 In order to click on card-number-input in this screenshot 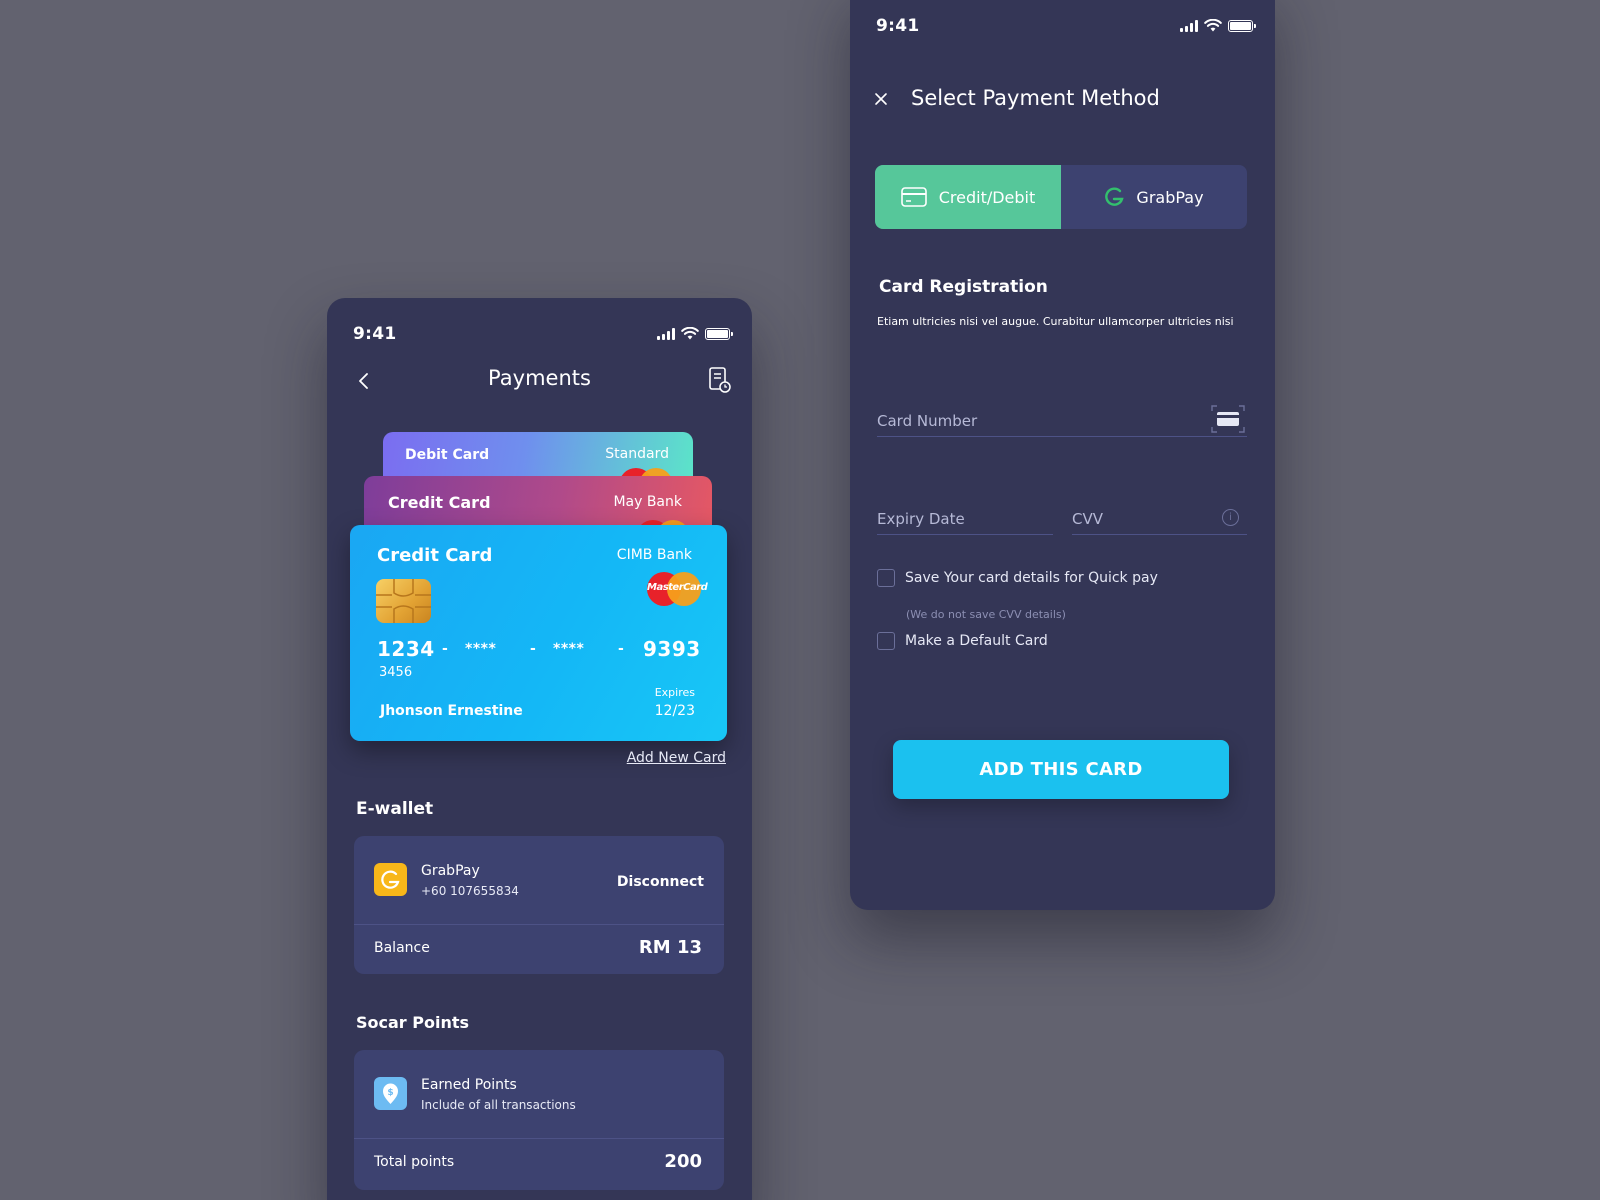, I will do `click(1062, 420)`.